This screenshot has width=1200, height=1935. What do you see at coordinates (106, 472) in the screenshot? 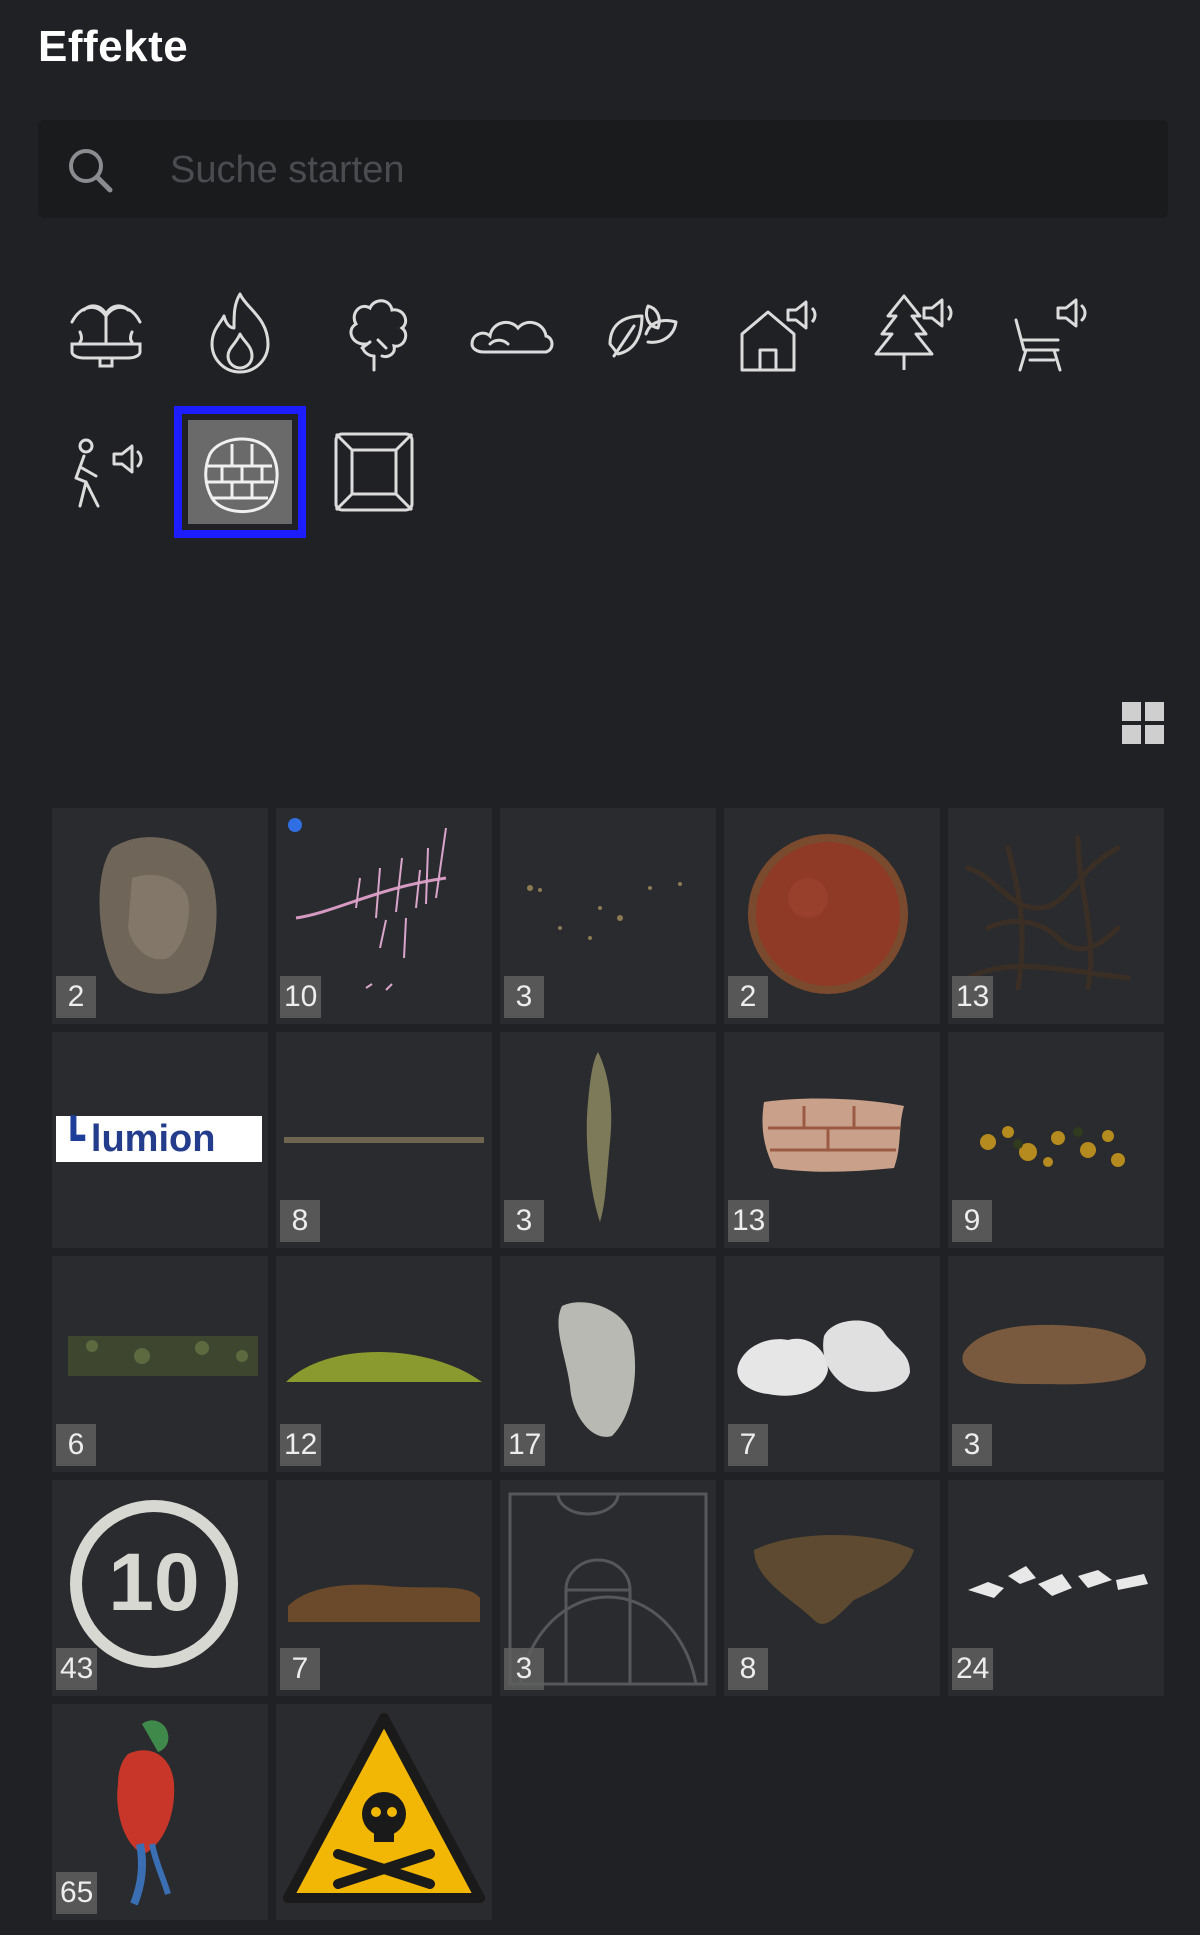
I see `person-sound-icon` at bounding box center [106, 472].